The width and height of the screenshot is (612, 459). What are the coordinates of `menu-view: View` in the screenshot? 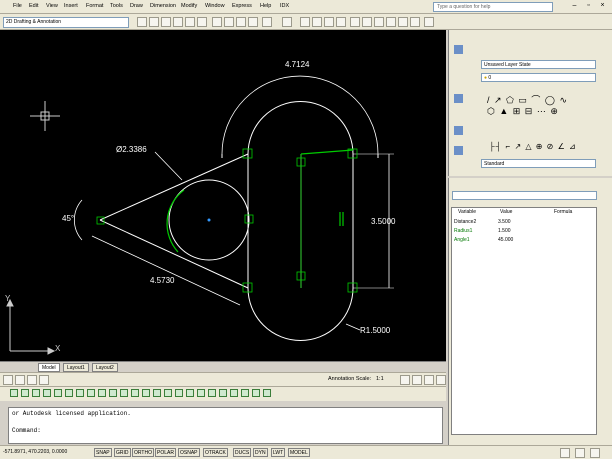 It's located at (52, 6).